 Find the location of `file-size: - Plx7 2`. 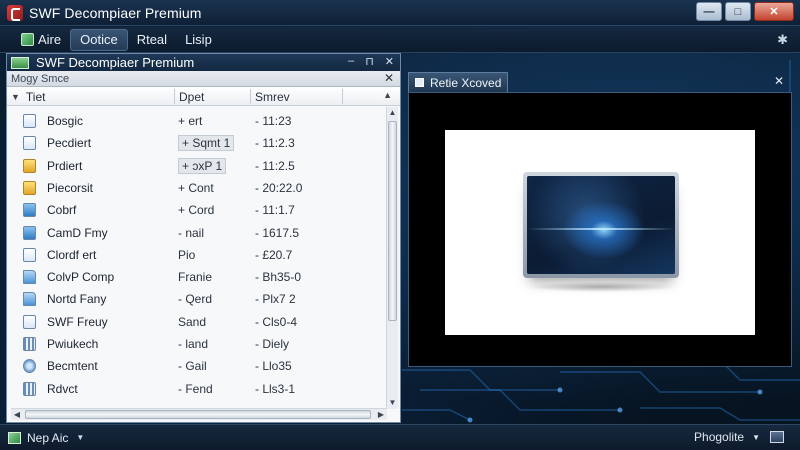

file-size: - Plx7 2 is located at coordinates (275, 299).